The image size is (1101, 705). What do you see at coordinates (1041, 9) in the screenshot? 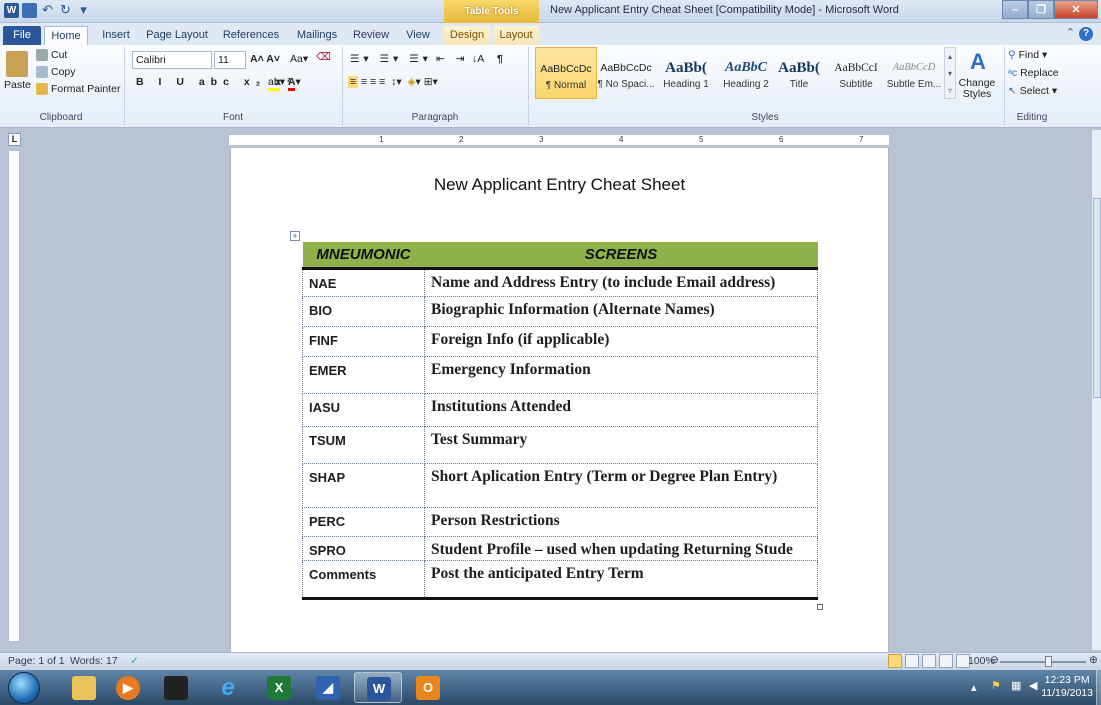
I see `maximize-button: ❐` at bounding box center [1041, 9].